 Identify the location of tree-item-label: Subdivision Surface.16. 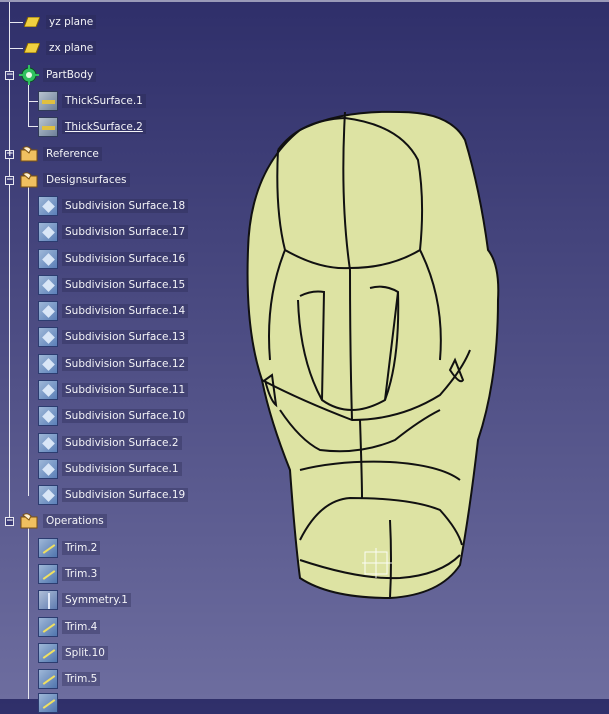
(125, 259).